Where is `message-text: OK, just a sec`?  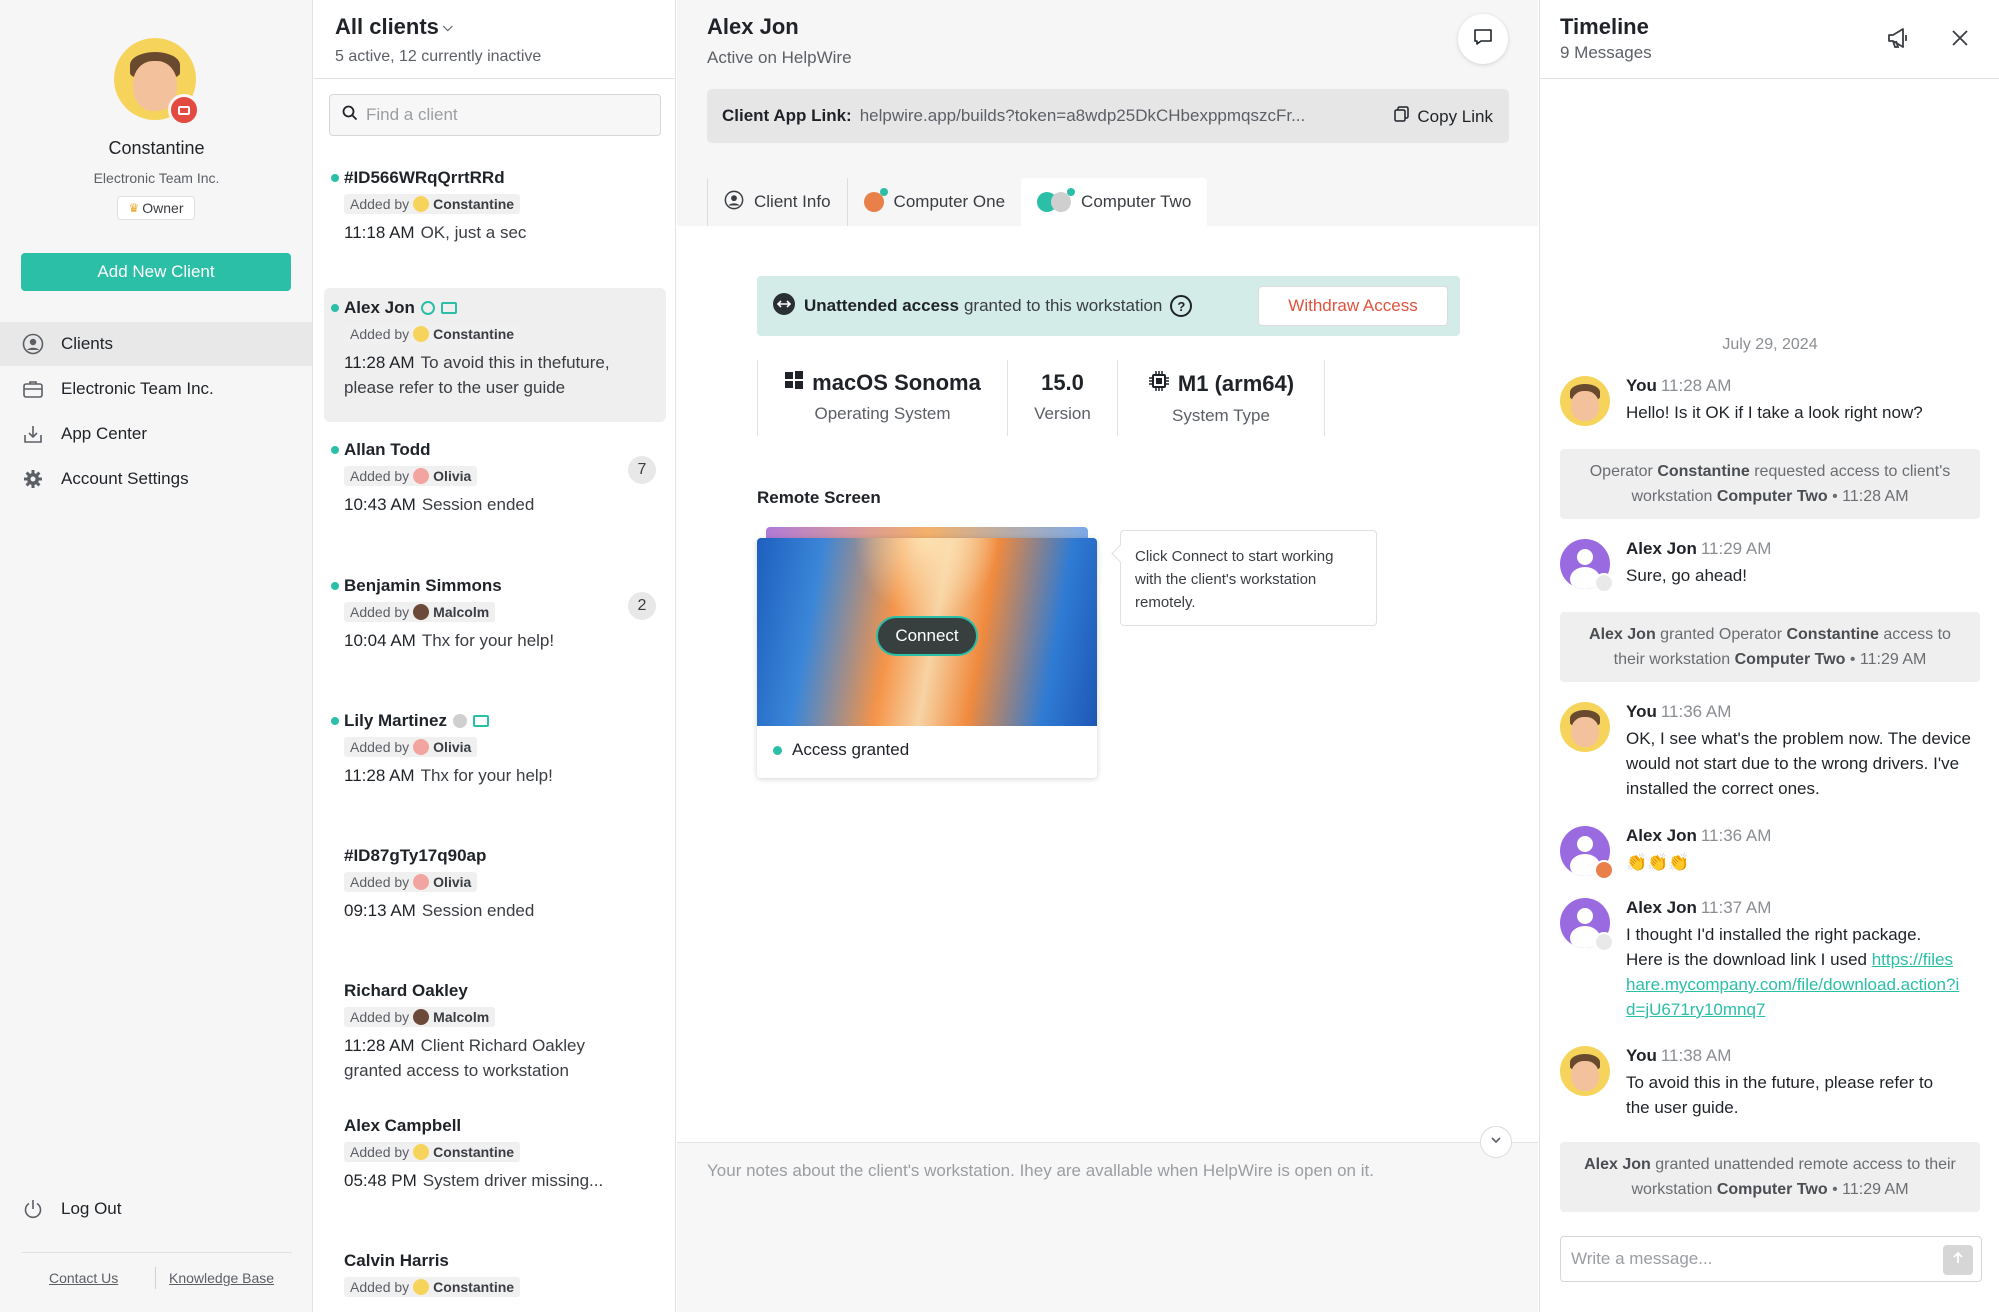
message-text: OK, just a sec is located at coordinates (473, 232).